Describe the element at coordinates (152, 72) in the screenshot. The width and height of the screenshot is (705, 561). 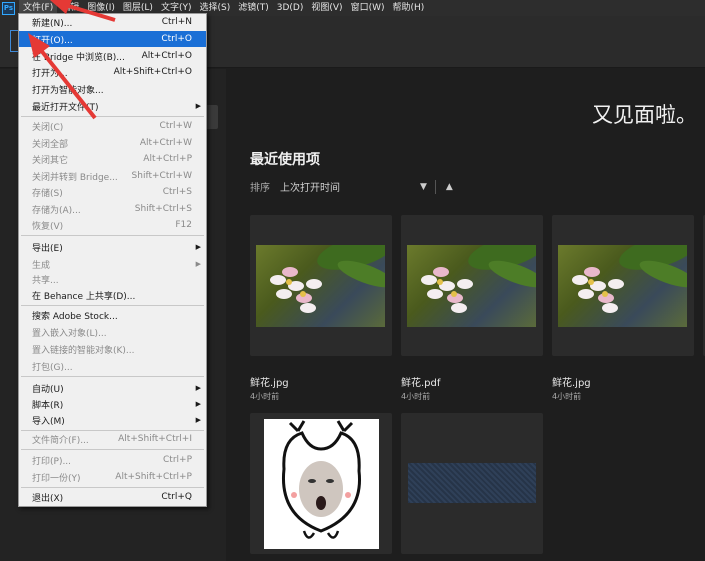
I see `menu-item-shortcut: Alt+Shift+Ctrl+O` at that location.